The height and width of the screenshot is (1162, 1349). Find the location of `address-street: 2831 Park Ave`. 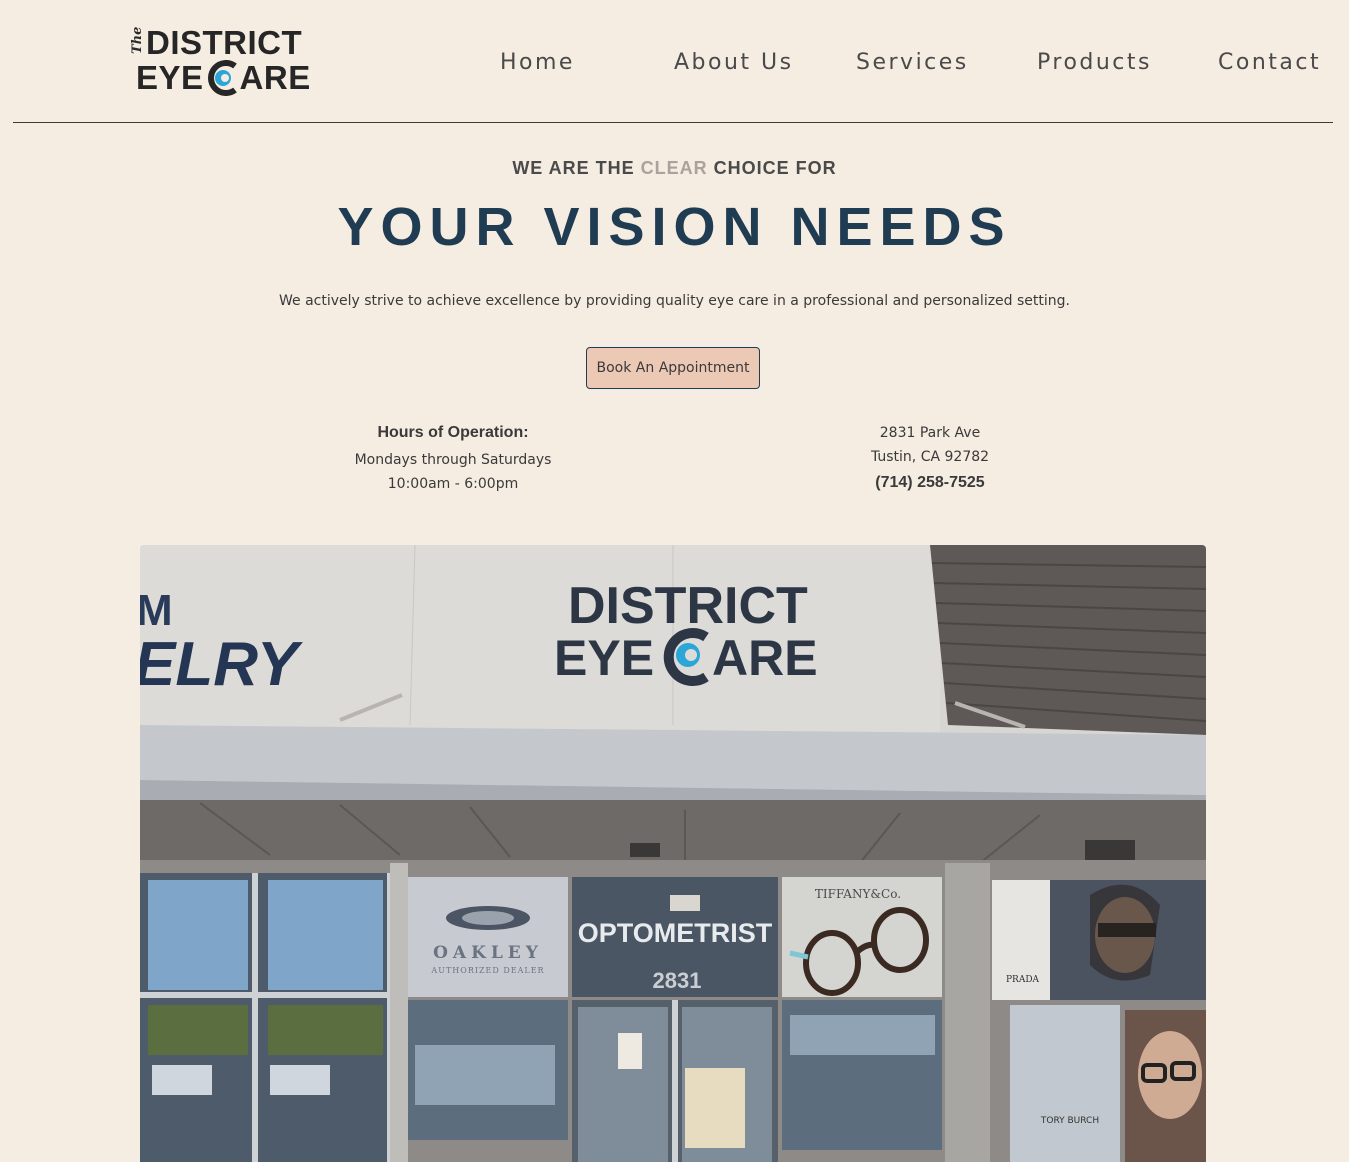

address-street: 2831 Park Ave is located at coordinates (930, 433).